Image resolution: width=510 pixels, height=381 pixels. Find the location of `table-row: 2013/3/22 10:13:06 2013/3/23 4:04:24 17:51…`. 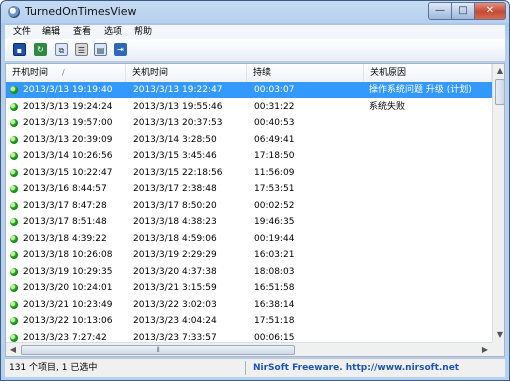

table-row: 2013/3/22 10:13:06 2013/3/23 4:04:24 17:51… is located at coordinates (249, 321).